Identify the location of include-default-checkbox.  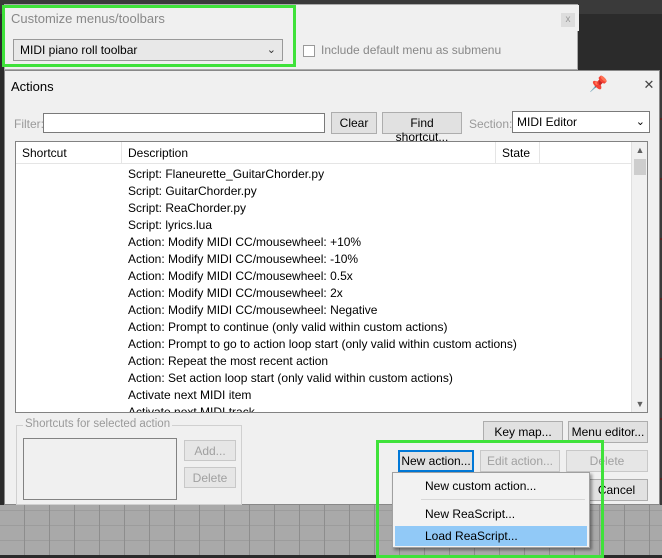
(309, 51).